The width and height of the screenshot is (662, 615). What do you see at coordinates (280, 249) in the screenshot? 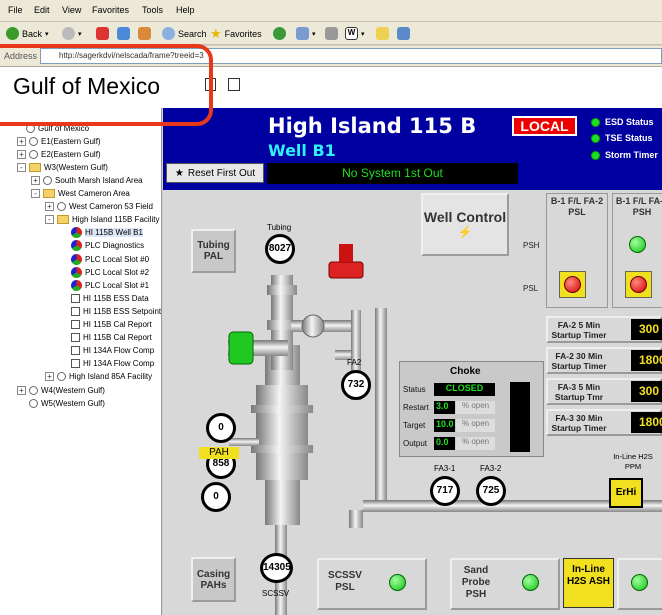
I see `tubing-gauge: 8027` at bounding box center [280, 249].